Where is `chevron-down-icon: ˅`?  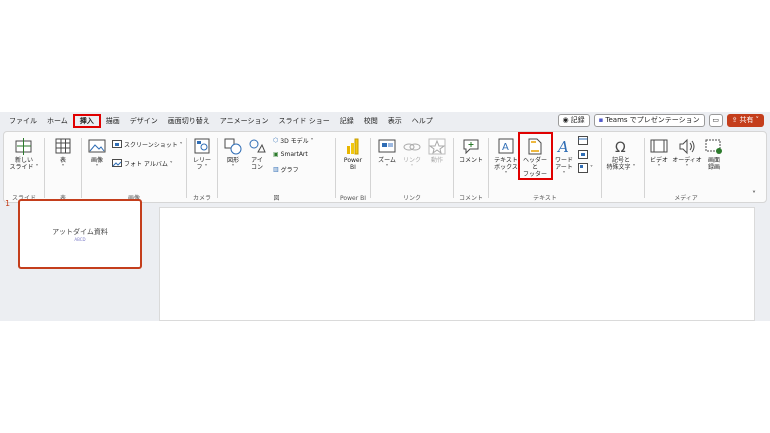
chevron-down-icon: ˅ is located at coordinates (754, 194).